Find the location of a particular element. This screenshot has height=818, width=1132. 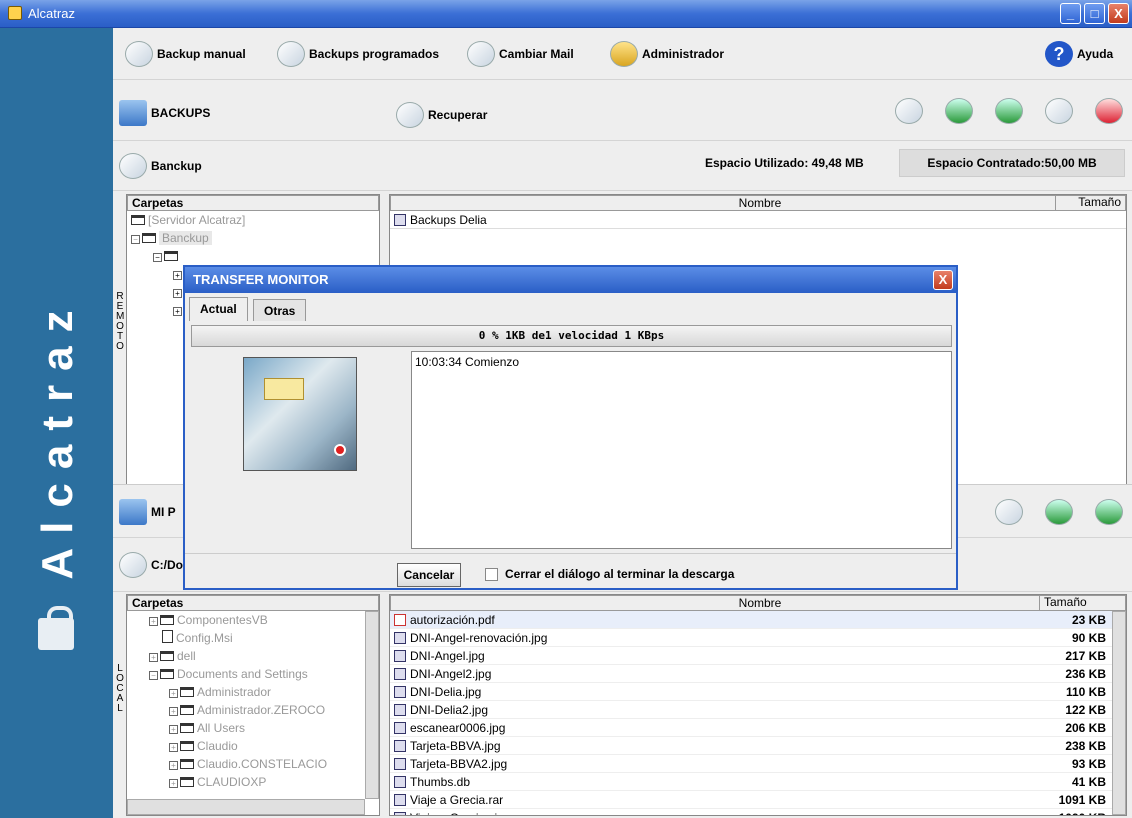

dialog-close-button: X is located at coordinates (943, 280).